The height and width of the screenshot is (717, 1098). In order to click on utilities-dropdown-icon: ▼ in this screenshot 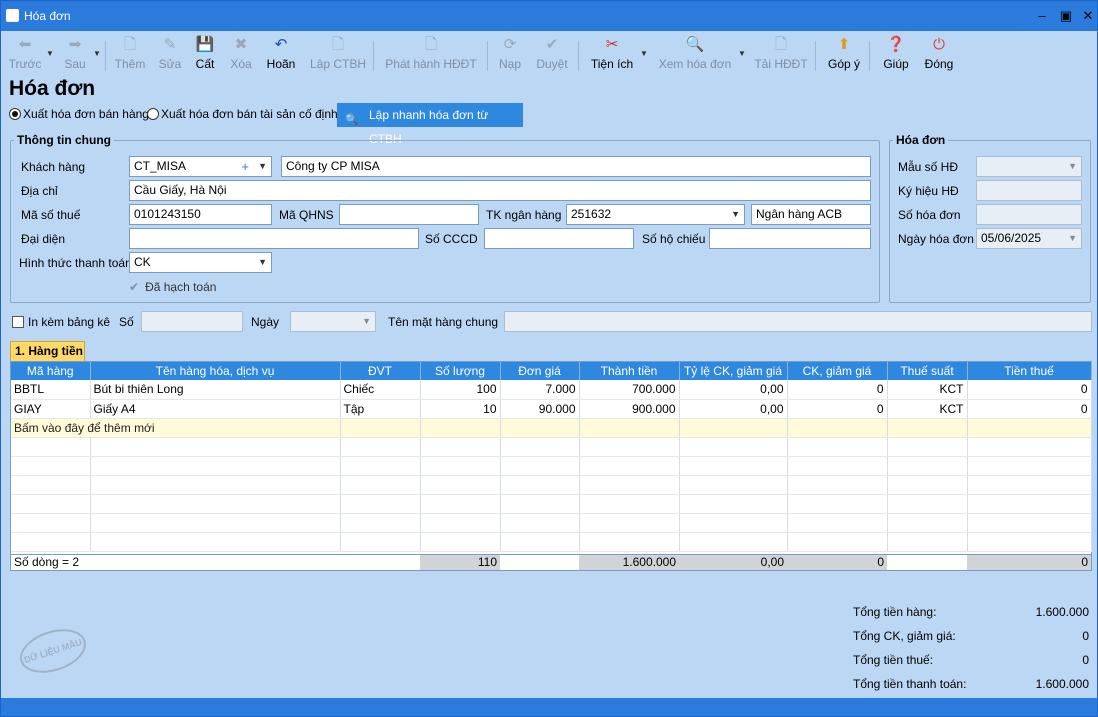, I will do `click(644, 53)`.